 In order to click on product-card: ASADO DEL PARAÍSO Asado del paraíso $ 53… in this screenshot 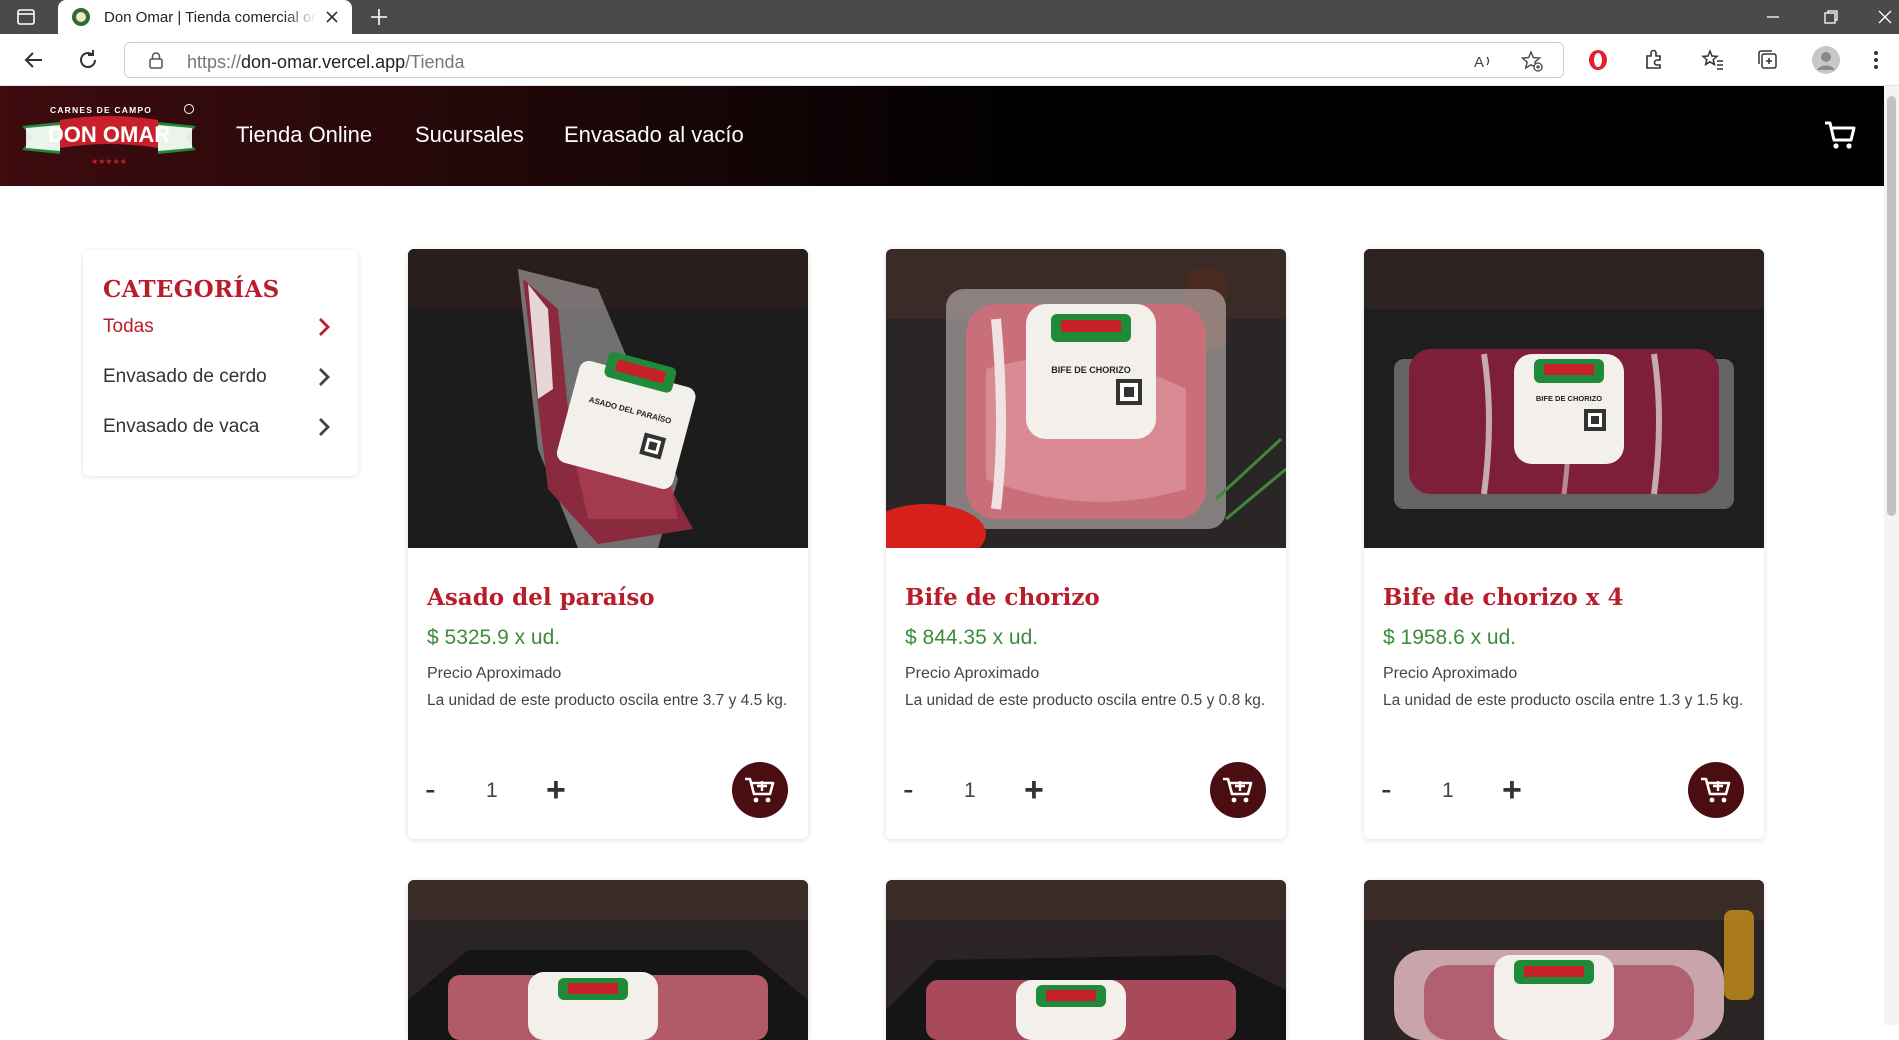, I will do `click(608, 544)`.